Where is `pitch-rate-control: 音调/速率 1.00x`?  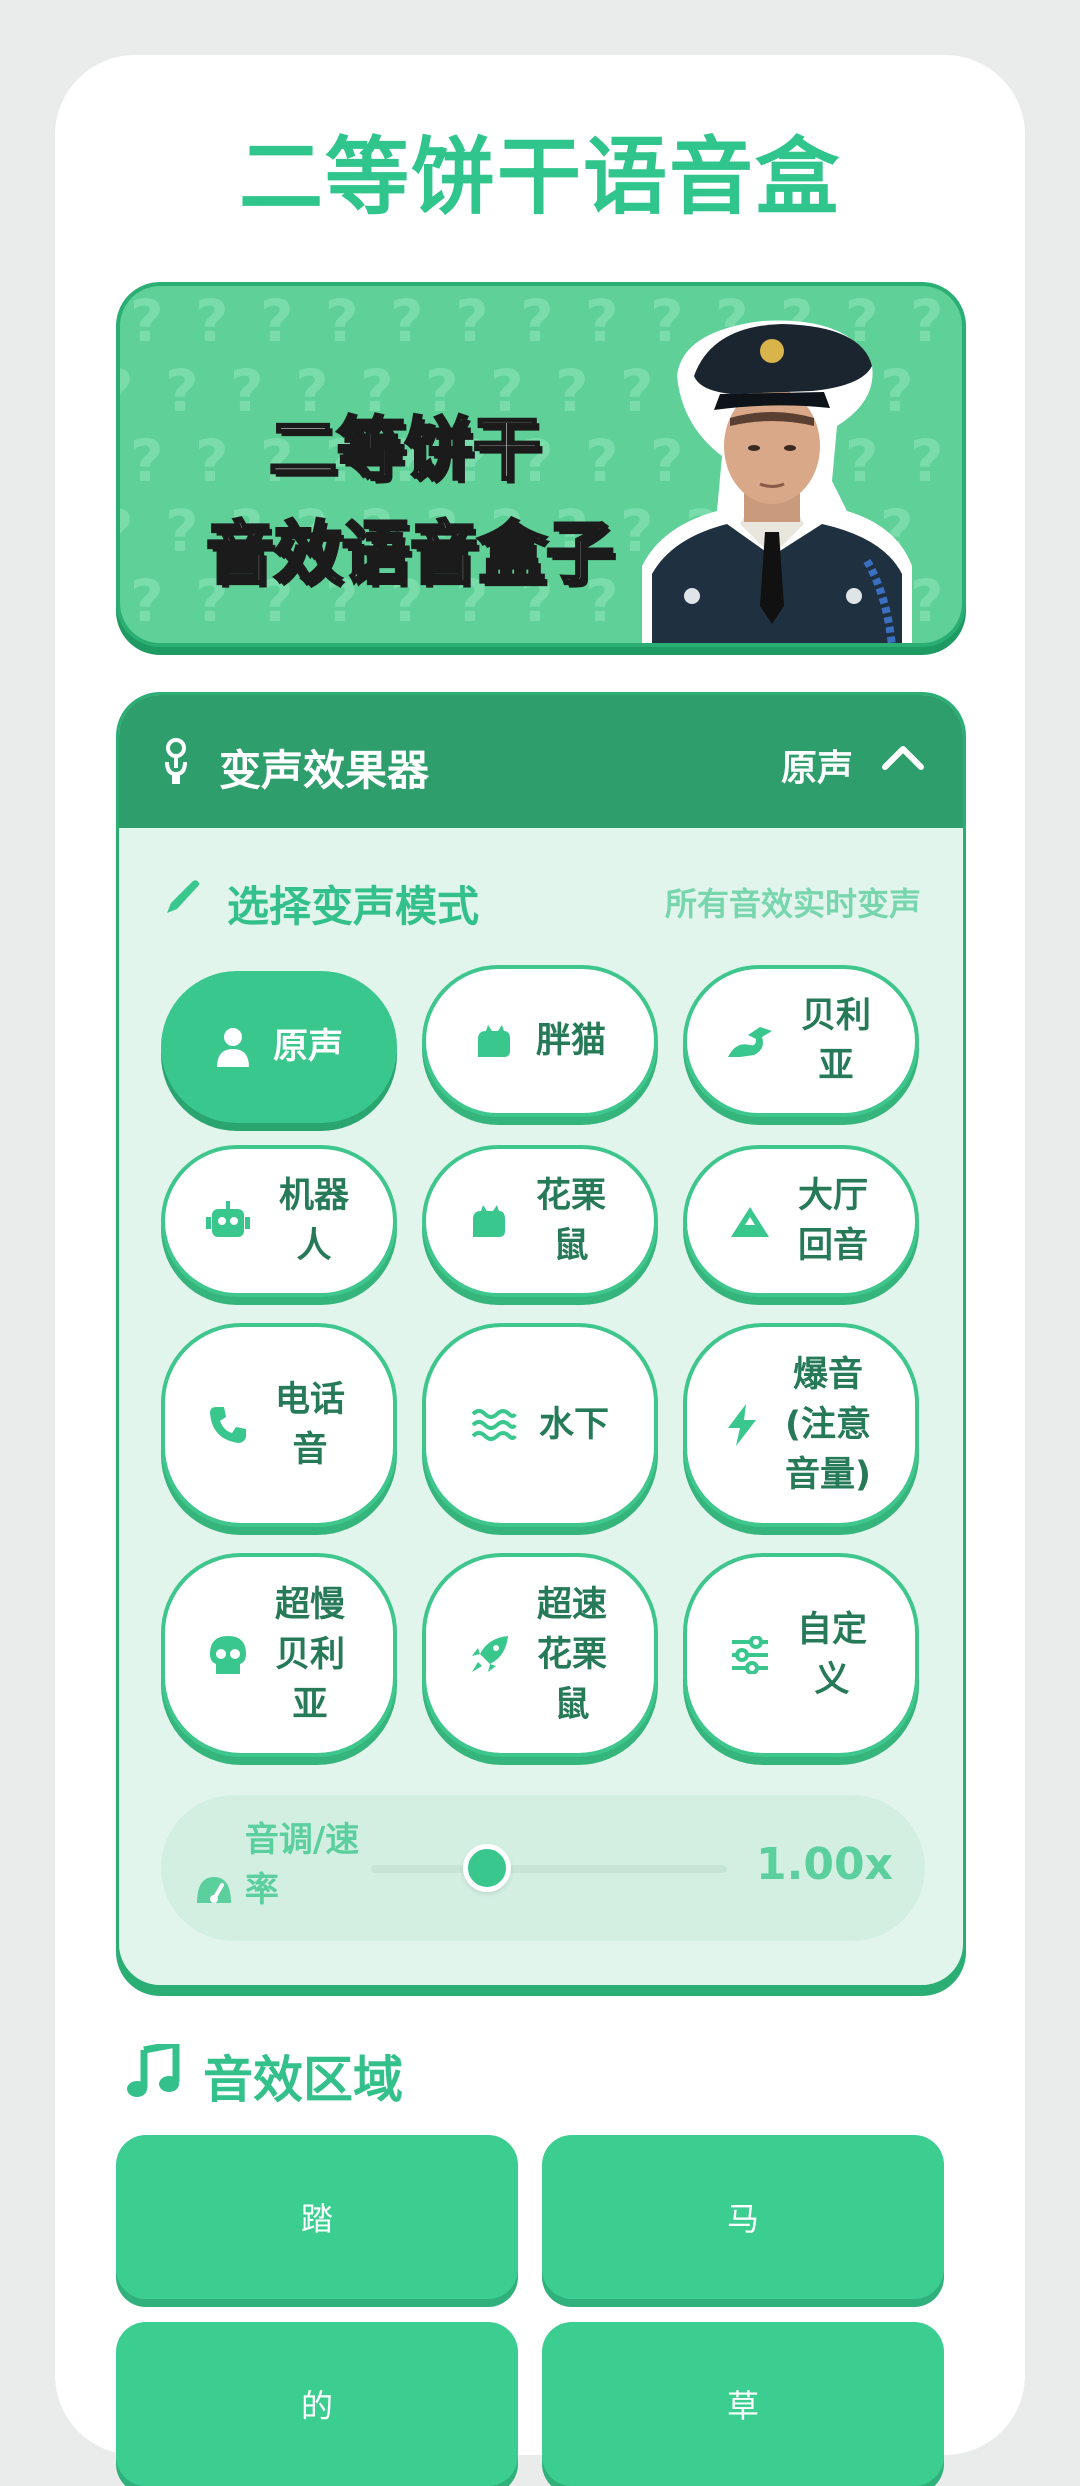
pitch-rate-control: 音调/速率 1.00x is located at coordinates (543, 1868).